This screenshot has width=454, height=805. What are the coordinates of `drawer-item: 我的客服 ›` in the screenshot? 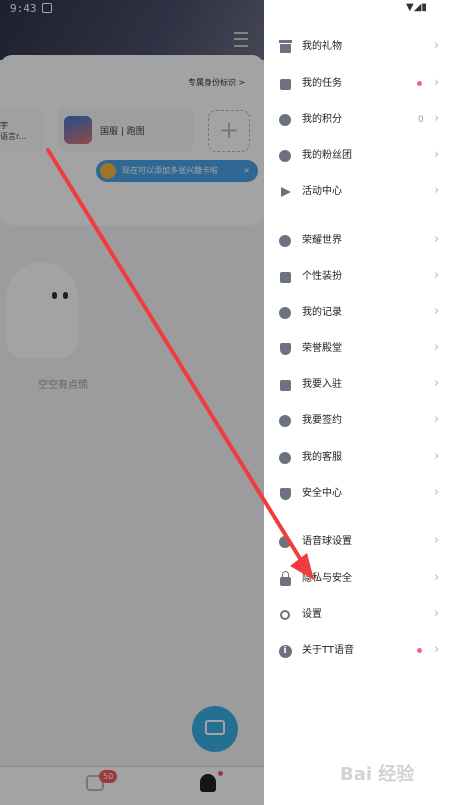 It's located at (359, 458).